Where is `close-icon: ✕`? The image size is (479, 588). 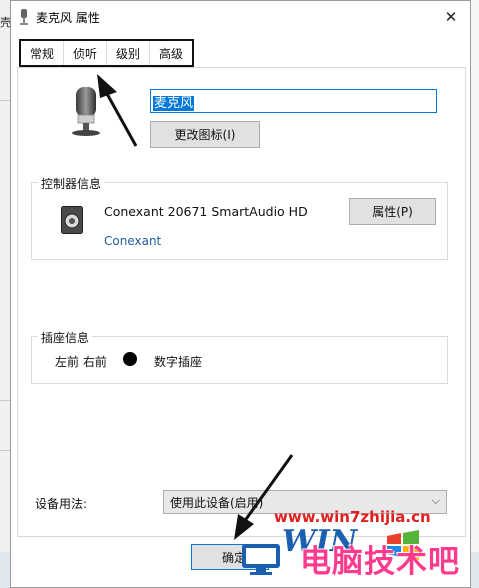 close-icon: ✕ is located at coordinates (451, 17).